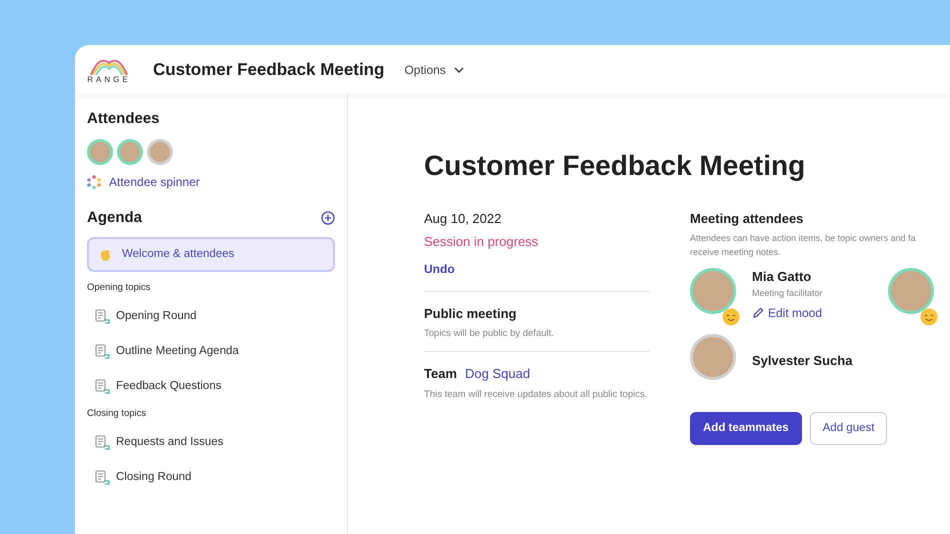 The image size is (950, 534). I want to click on add-guest-button: Add guest, so click(849, 429).